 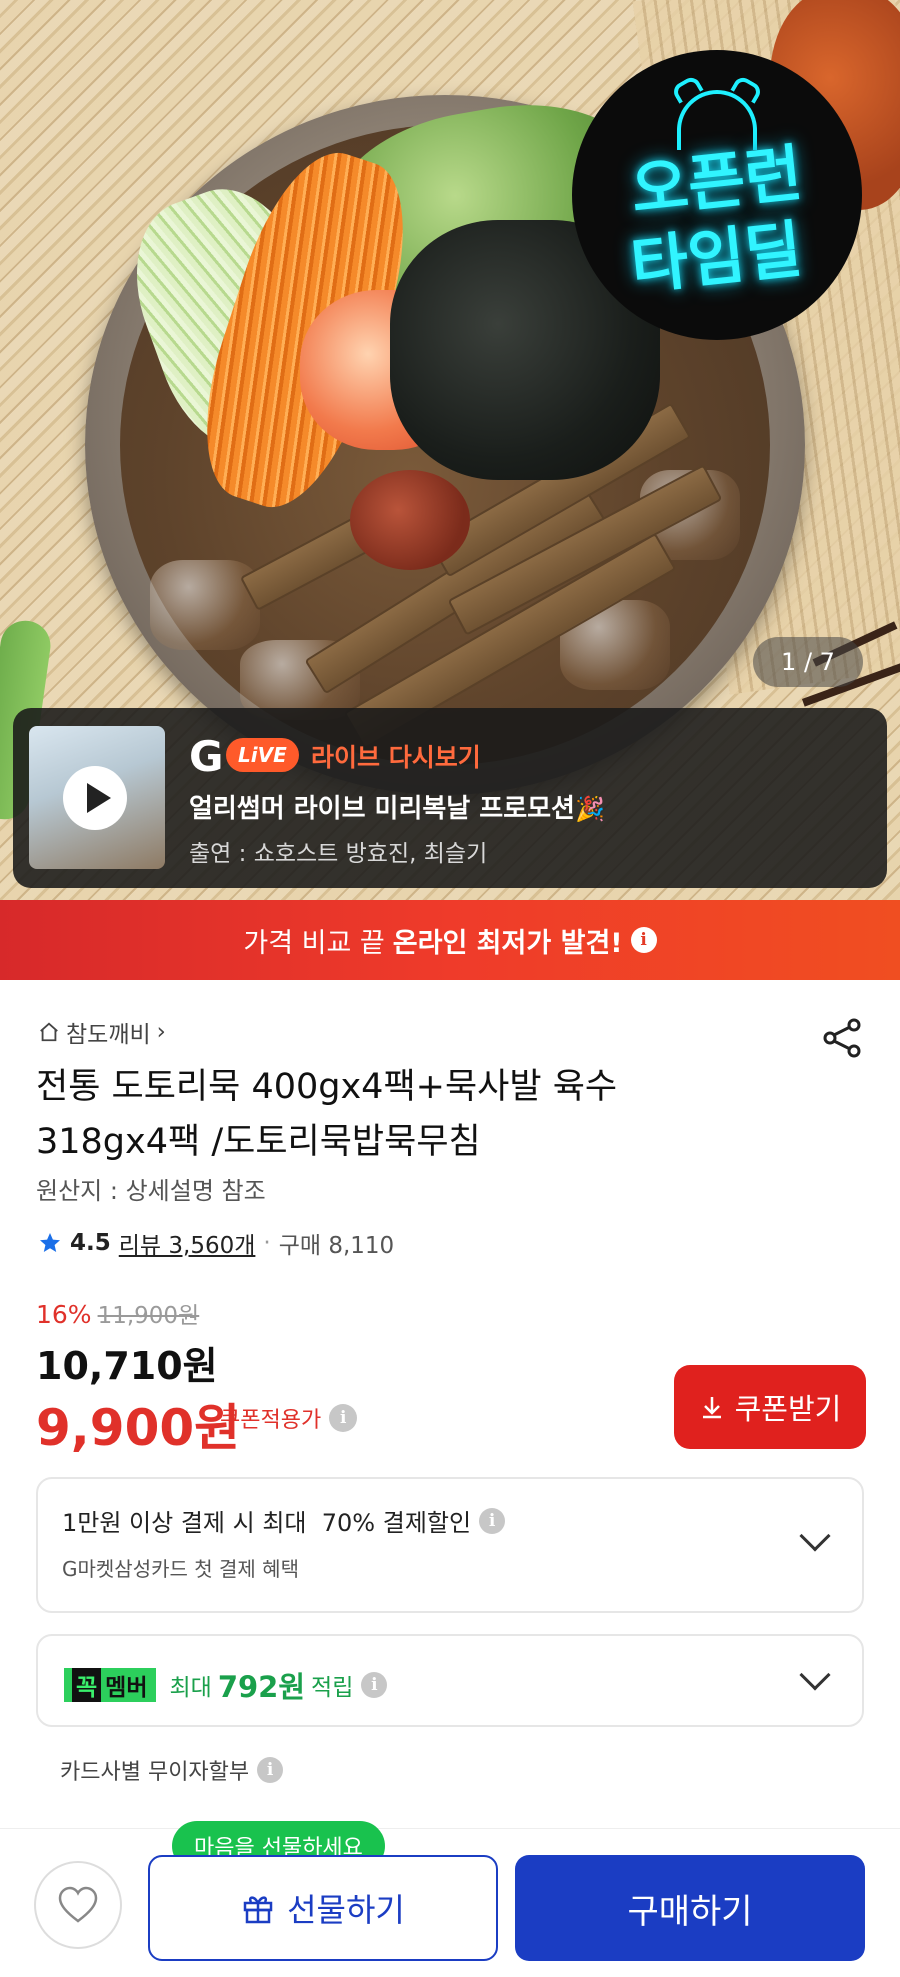 I want to click on gift-icon, so click(x=258, y=1910).